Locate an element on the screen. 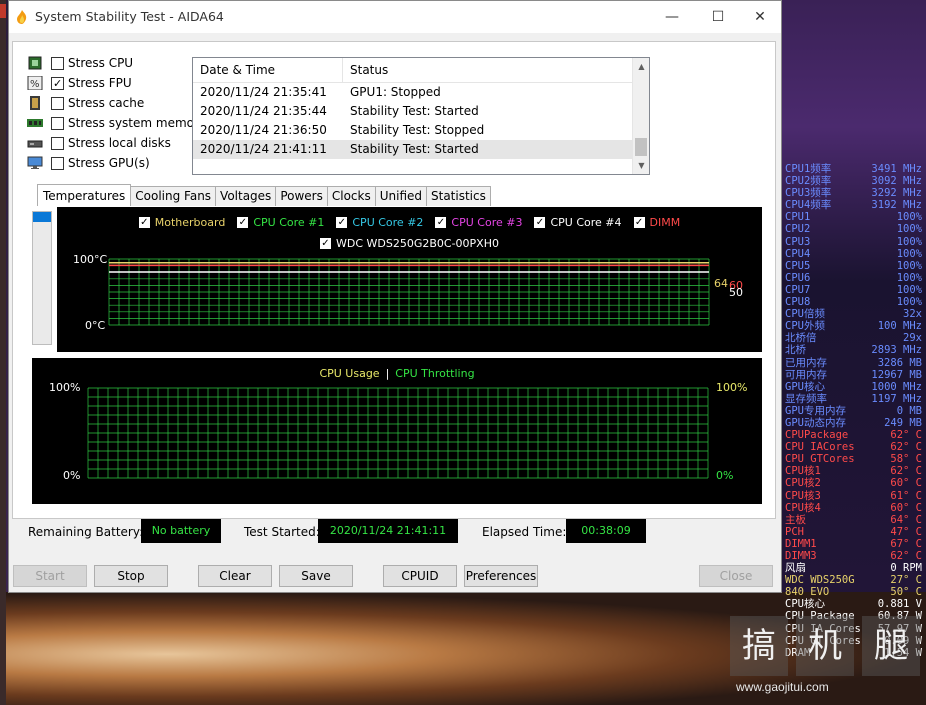 This screenshot has width=926, height=705. osd-value: 2893 MHz is located at coordinates (896, 350).